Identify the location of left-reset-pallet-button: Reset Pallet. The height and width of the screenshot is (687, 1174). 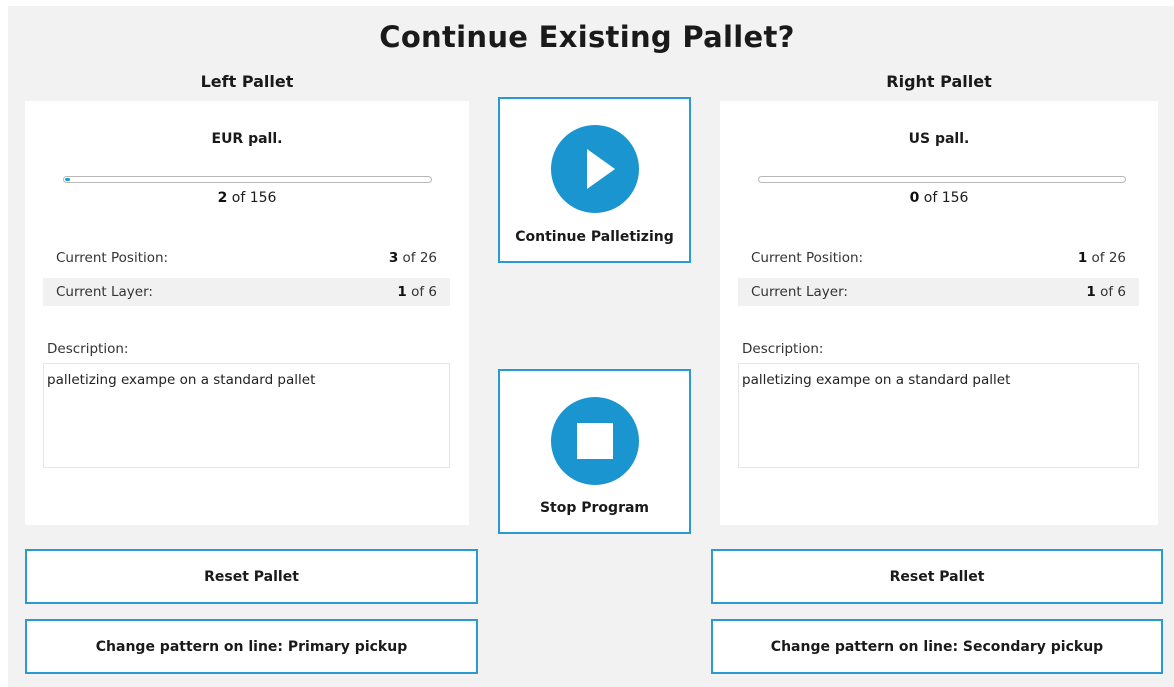
(251, 576).